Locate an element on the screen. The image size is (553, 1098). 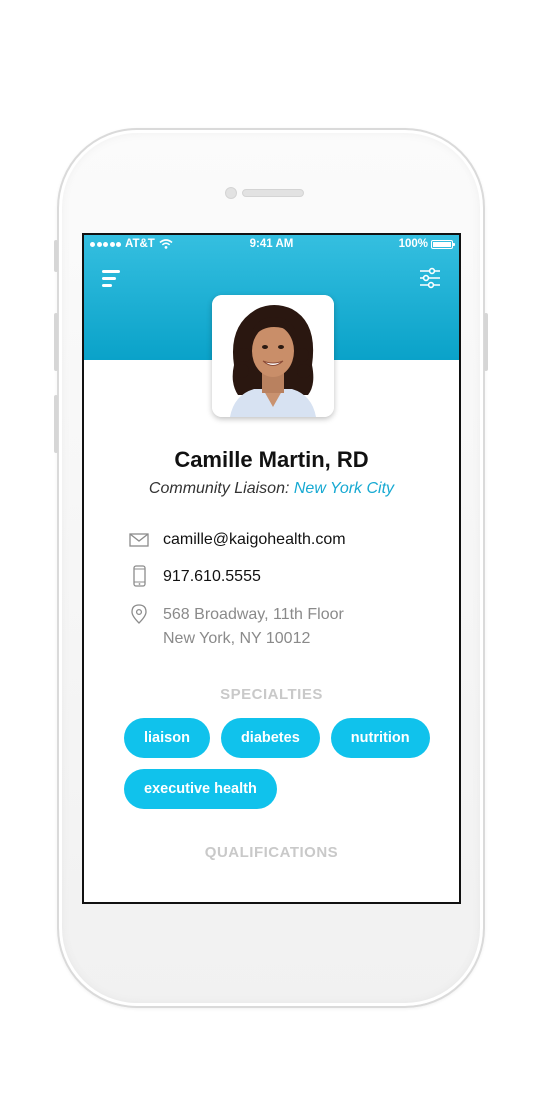
volume-up-button is located at coordinates (56, 342).